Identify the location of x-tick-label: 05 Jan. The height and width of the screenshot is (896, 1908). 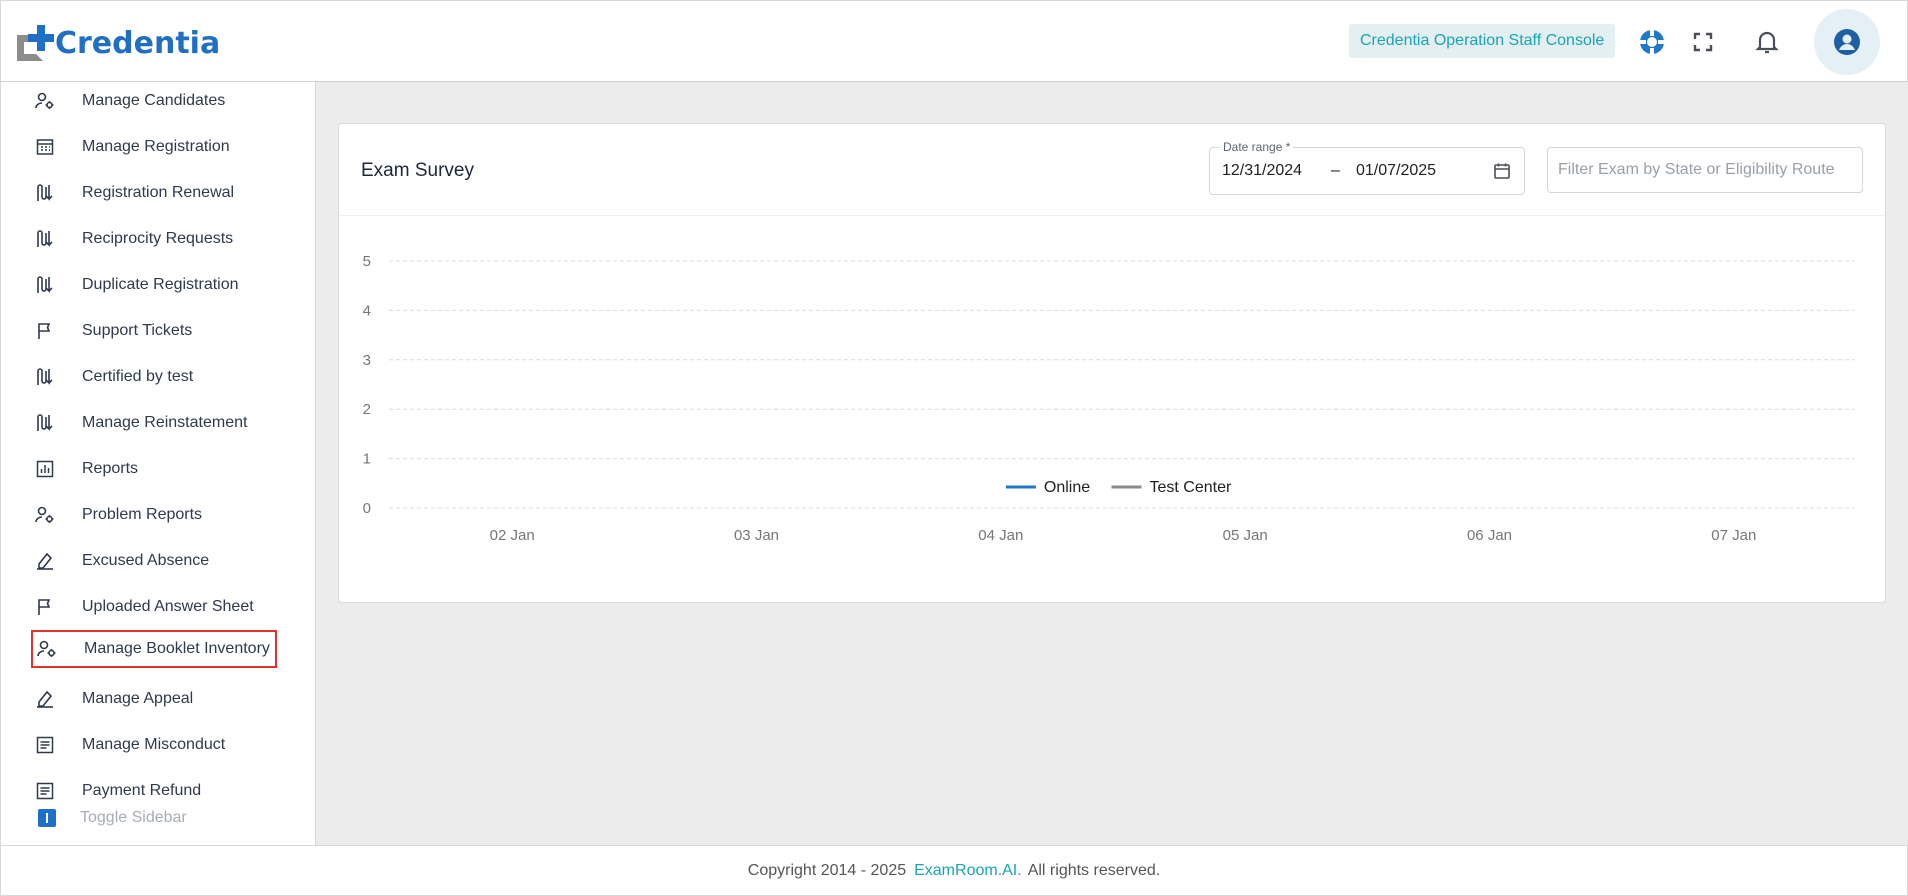
(1245, 535).